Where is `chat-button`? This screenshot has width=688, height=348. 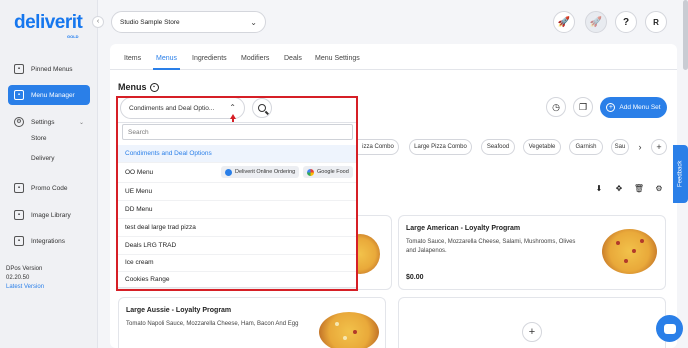 chat-button is located at coordinates (669, 328).